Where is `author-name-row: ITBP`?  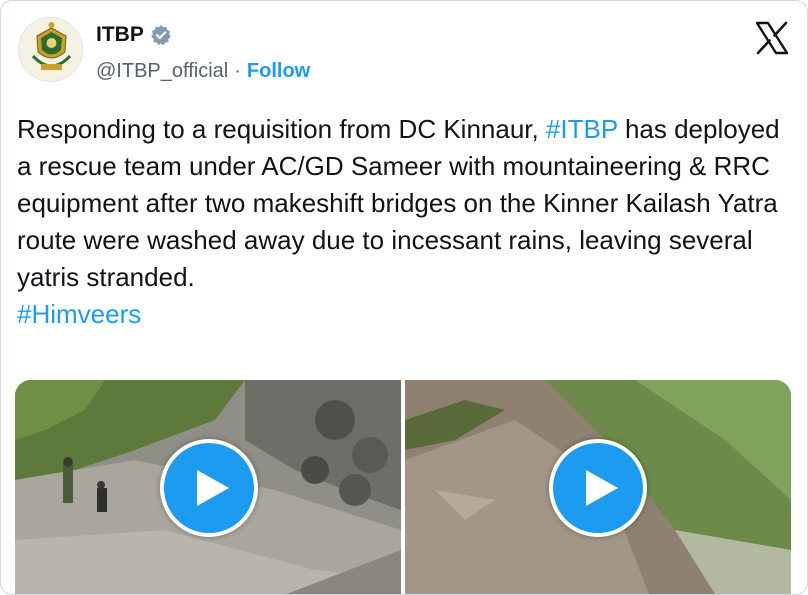
author-name-row: ITBP is located at coordinates (134, 35).